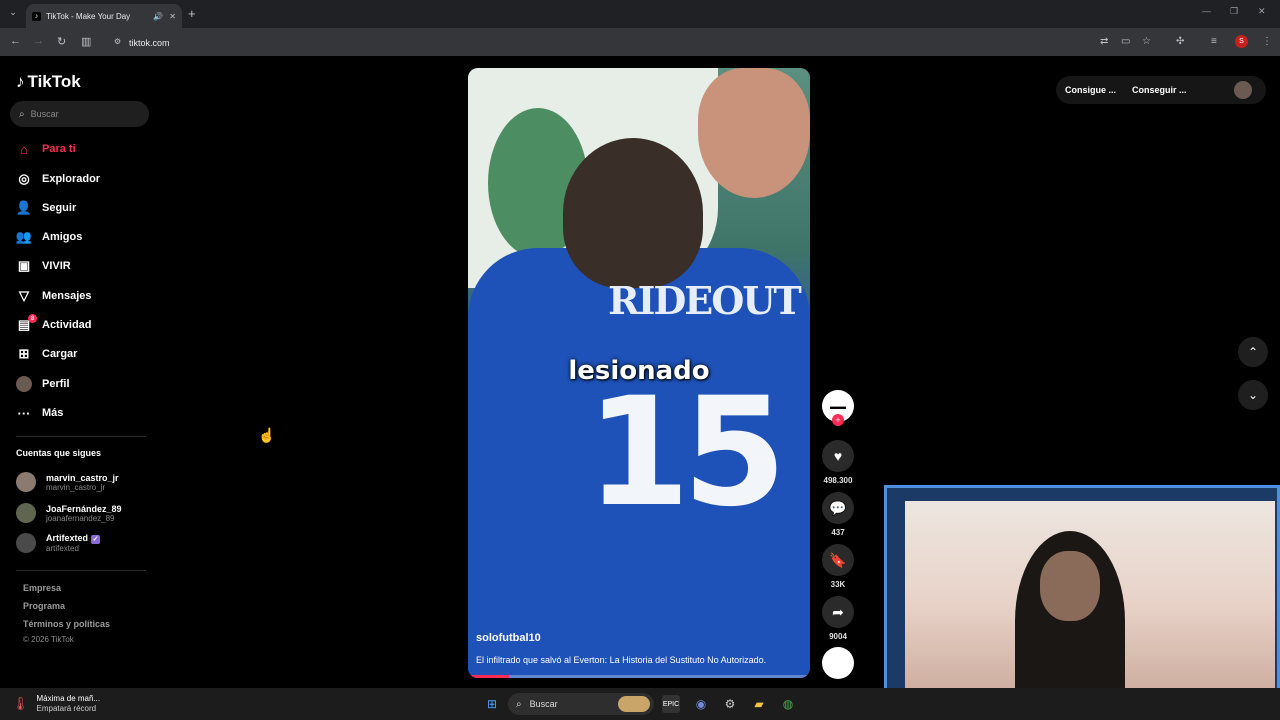  What do you see at coordinates (1241, 41) in the screenshot?
I see `profile-avatar: S` at bounding box center [1241, 41].